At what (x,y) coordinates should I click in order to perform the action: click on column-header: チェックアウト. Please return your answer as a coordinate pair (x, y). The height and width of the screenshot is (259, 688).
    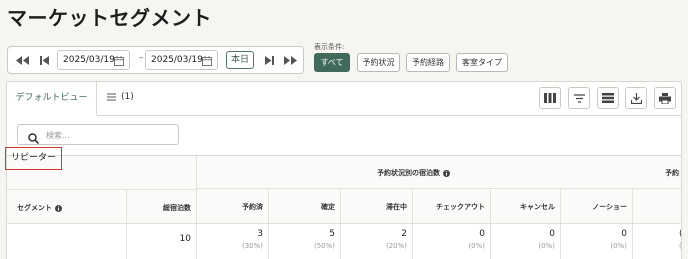
    Looking at the image, I should click on (452, 206).